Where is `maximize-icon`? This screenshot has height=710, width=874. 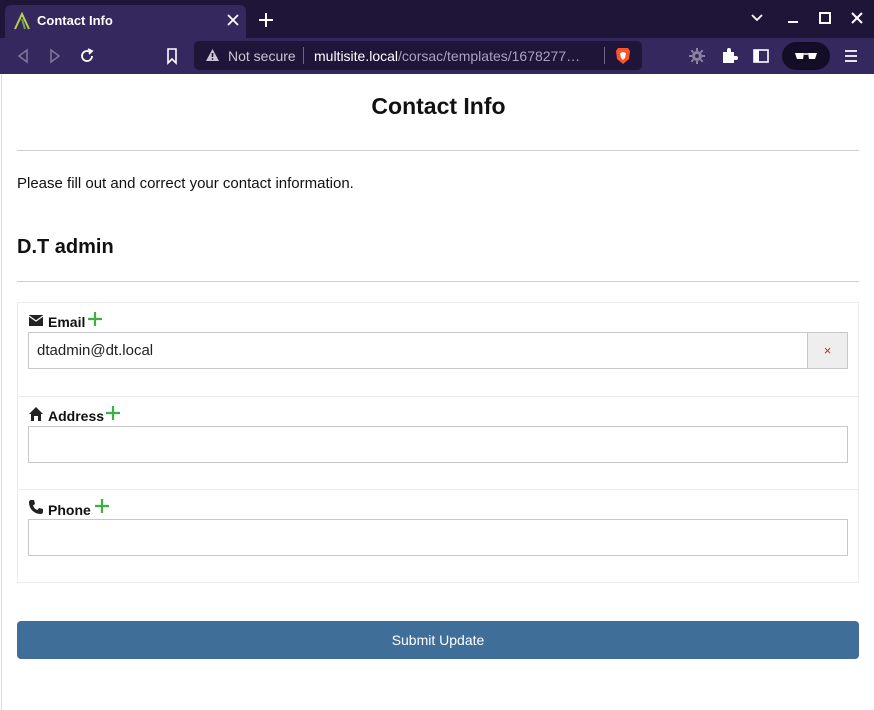
maximize-icon is located at coordinates (825, 18).